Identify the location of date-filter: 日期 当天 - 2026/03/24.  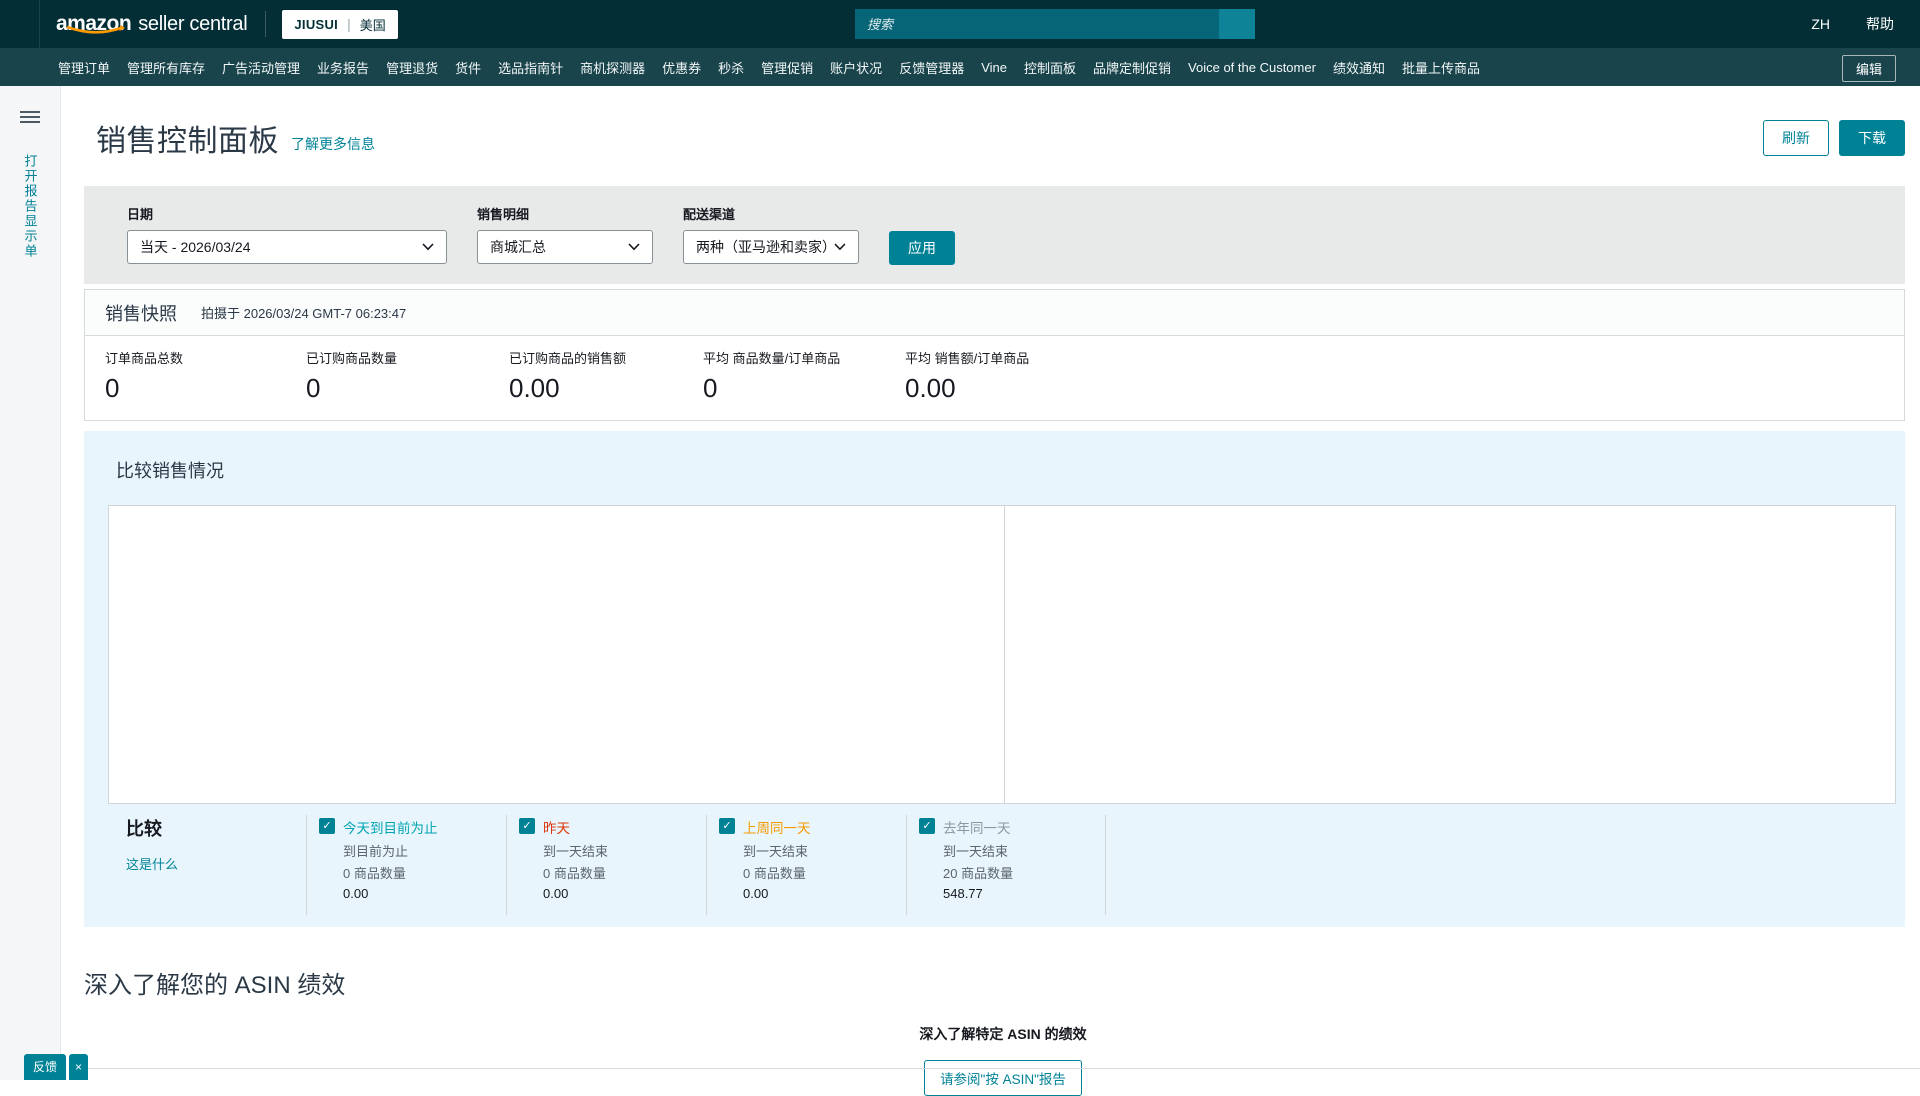
(287, 234).